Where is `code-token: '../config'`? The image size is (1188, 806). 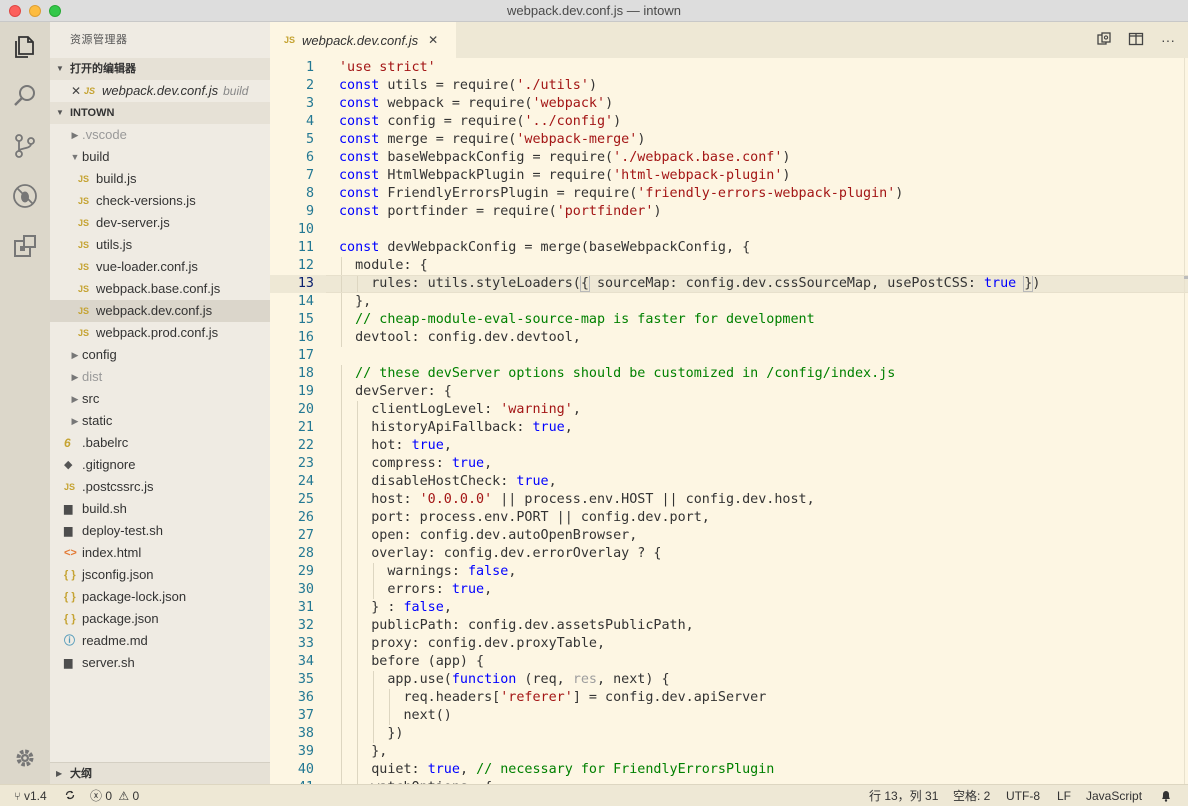
code-token: '../config' is located at coordinates (569, 121).